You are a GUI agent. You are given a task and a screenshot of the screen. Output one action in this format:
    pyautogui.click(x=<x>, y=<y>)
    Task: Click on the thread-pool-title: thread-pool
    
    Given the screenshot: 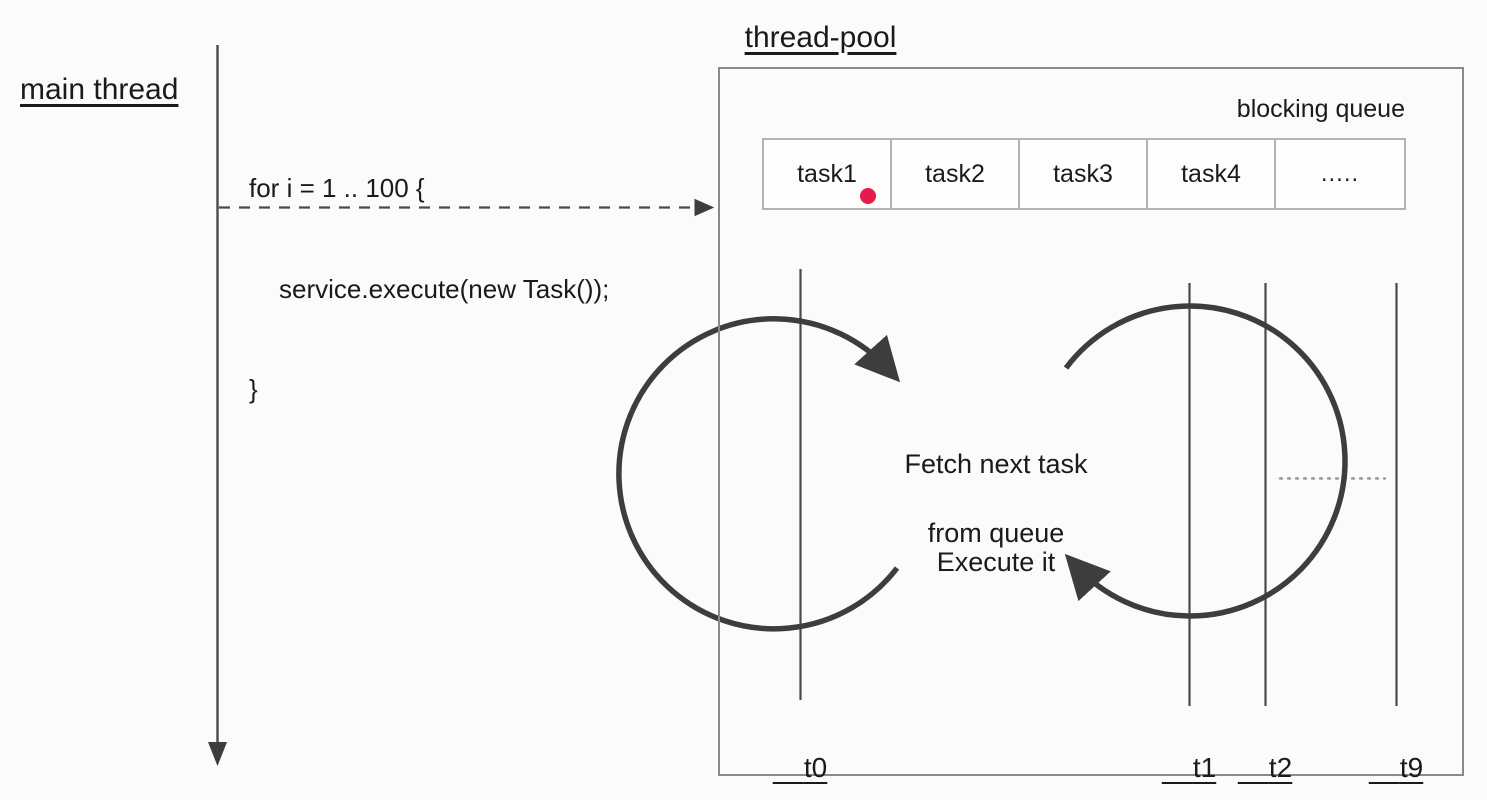 What is the action you would take?
    pyautogui.click(x=820, y=37)
    